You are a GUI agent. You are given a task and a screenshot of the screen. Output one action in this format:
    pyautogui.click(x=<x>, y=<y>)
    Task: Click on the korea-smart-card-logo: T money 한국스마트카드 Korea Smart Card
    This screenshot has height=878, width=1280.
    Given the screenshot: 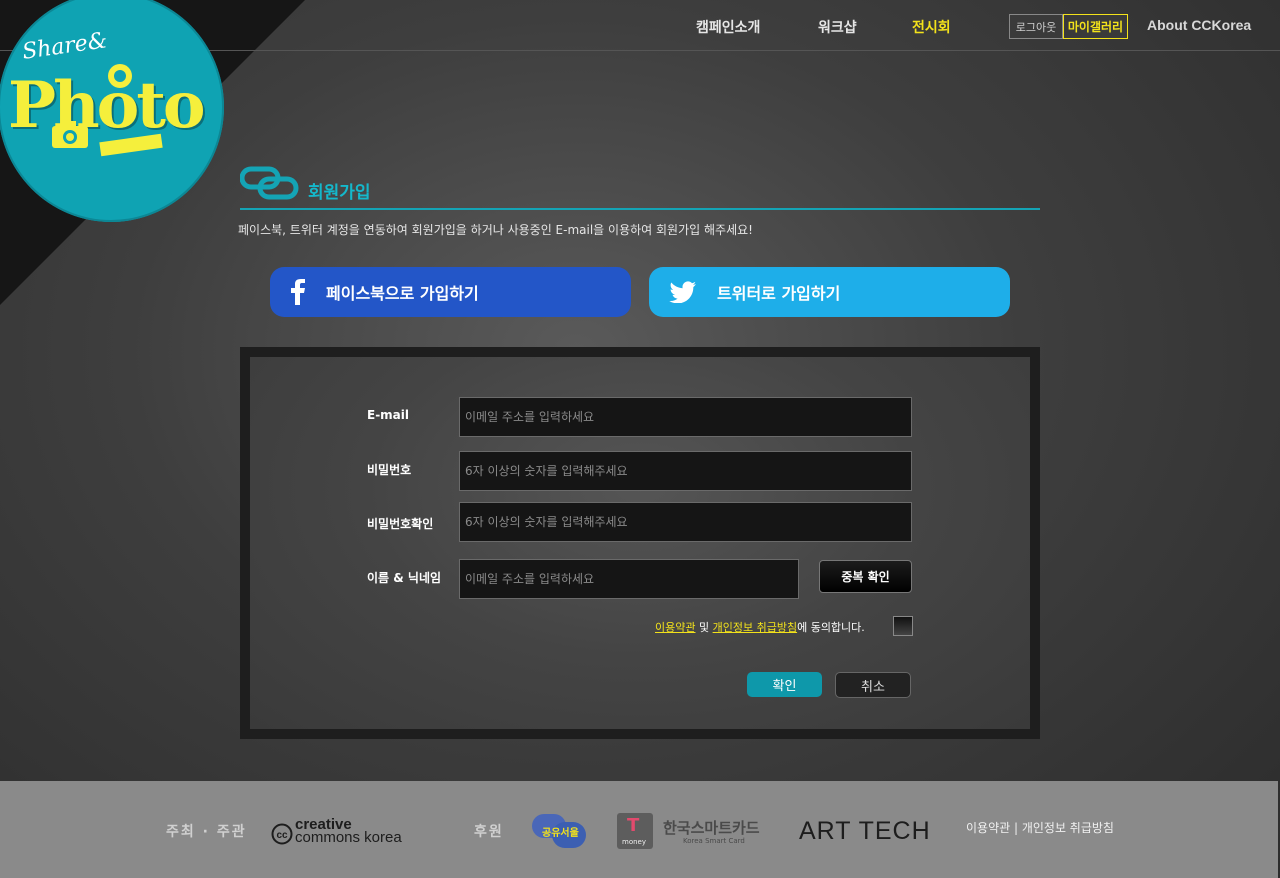 What is the action you would take?
    pyautogui.click(x=697, y=832)
    